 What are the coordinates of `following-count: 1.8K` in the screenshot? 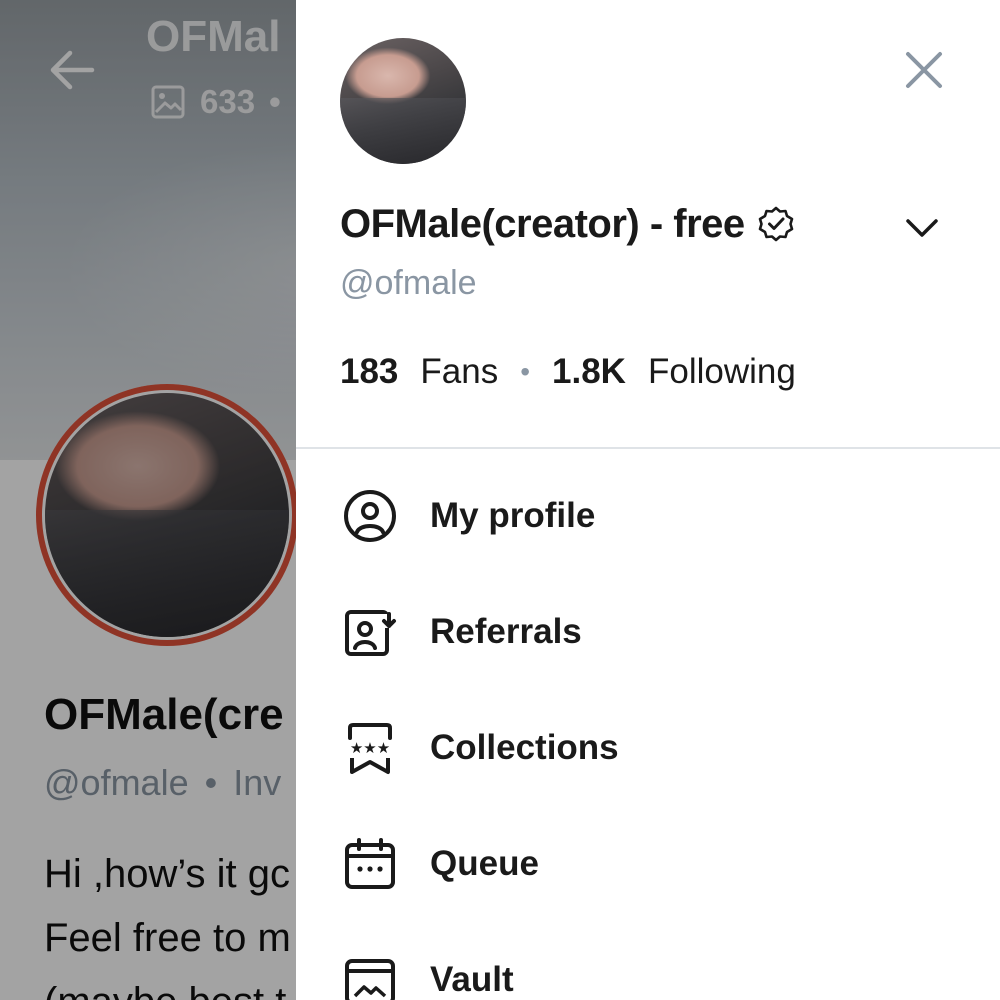 It's located at (589, 371).